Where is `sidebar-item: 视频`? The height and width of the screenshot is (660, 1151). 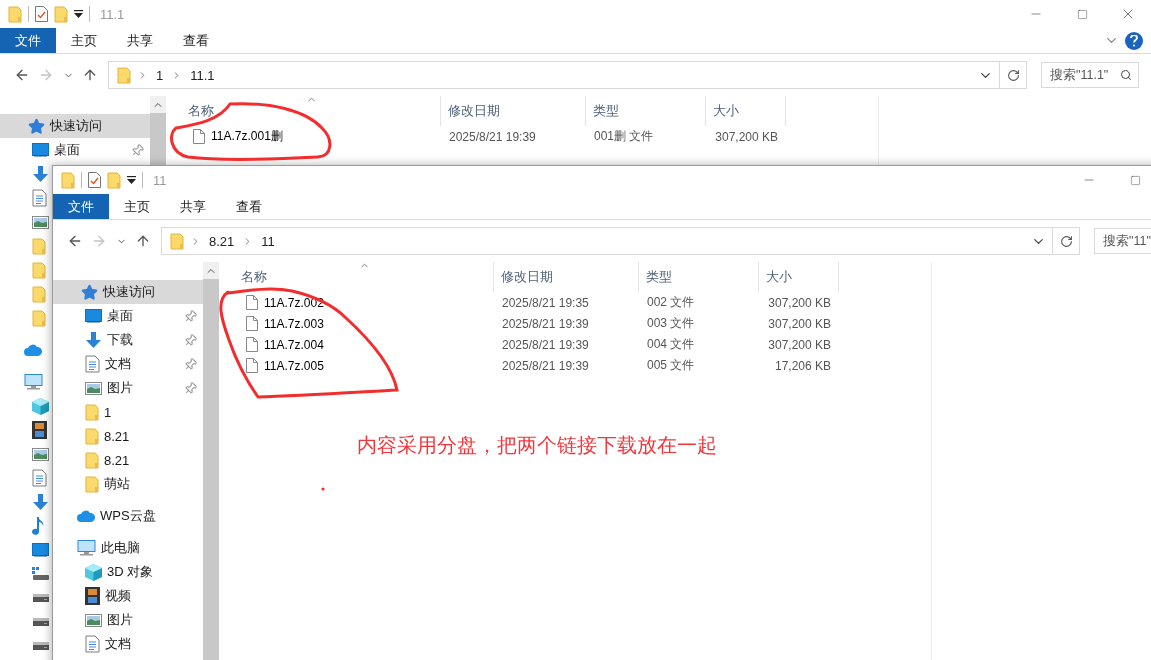
sidebar-item: 视频 is located at coordinates (128, 596).